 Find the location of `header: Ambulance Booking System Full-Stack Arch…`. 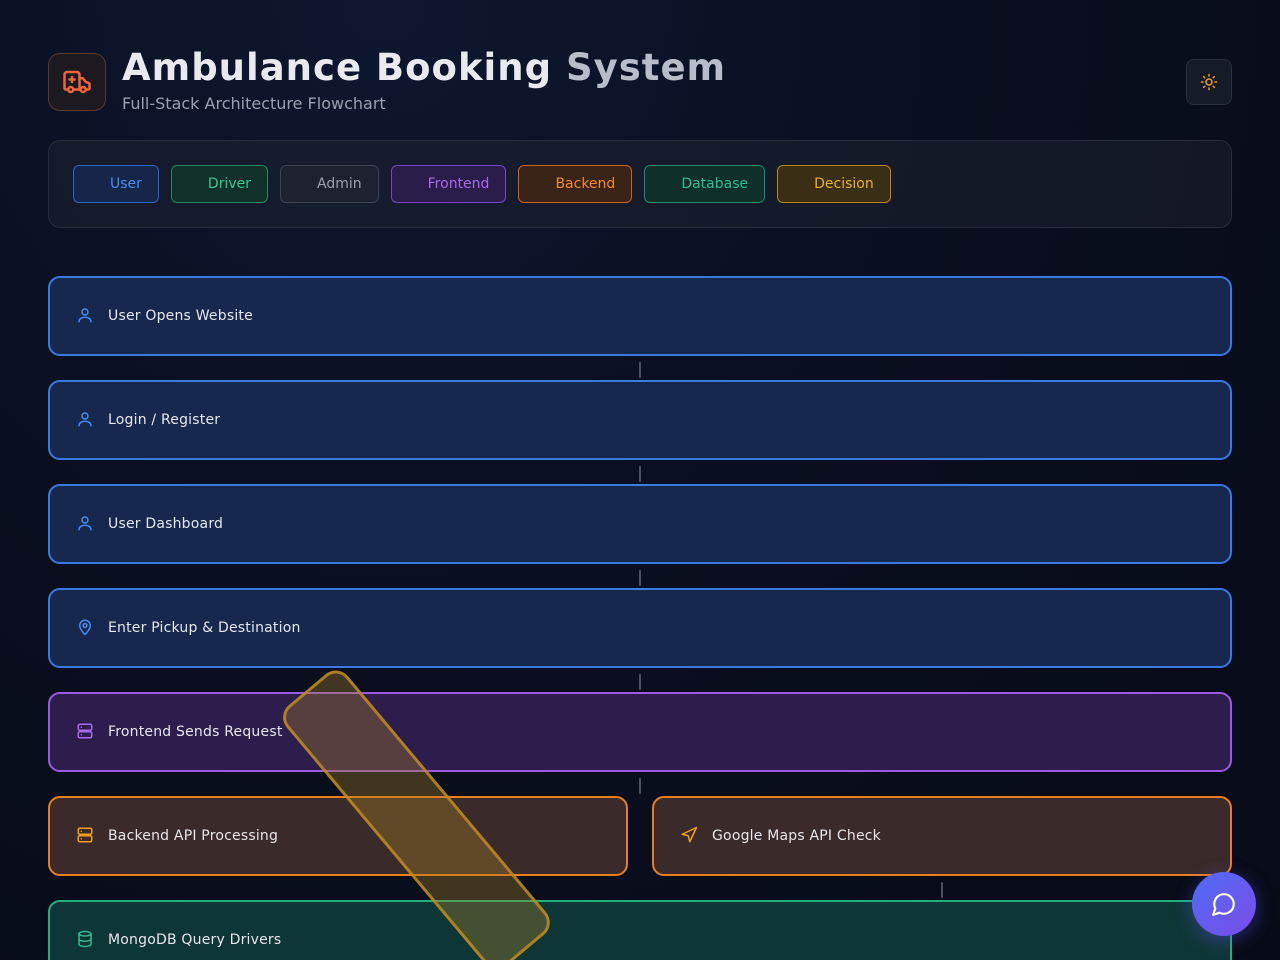

header: Ambulance Booking System Full-Stack Arch… is located at coordinates (640, 80).